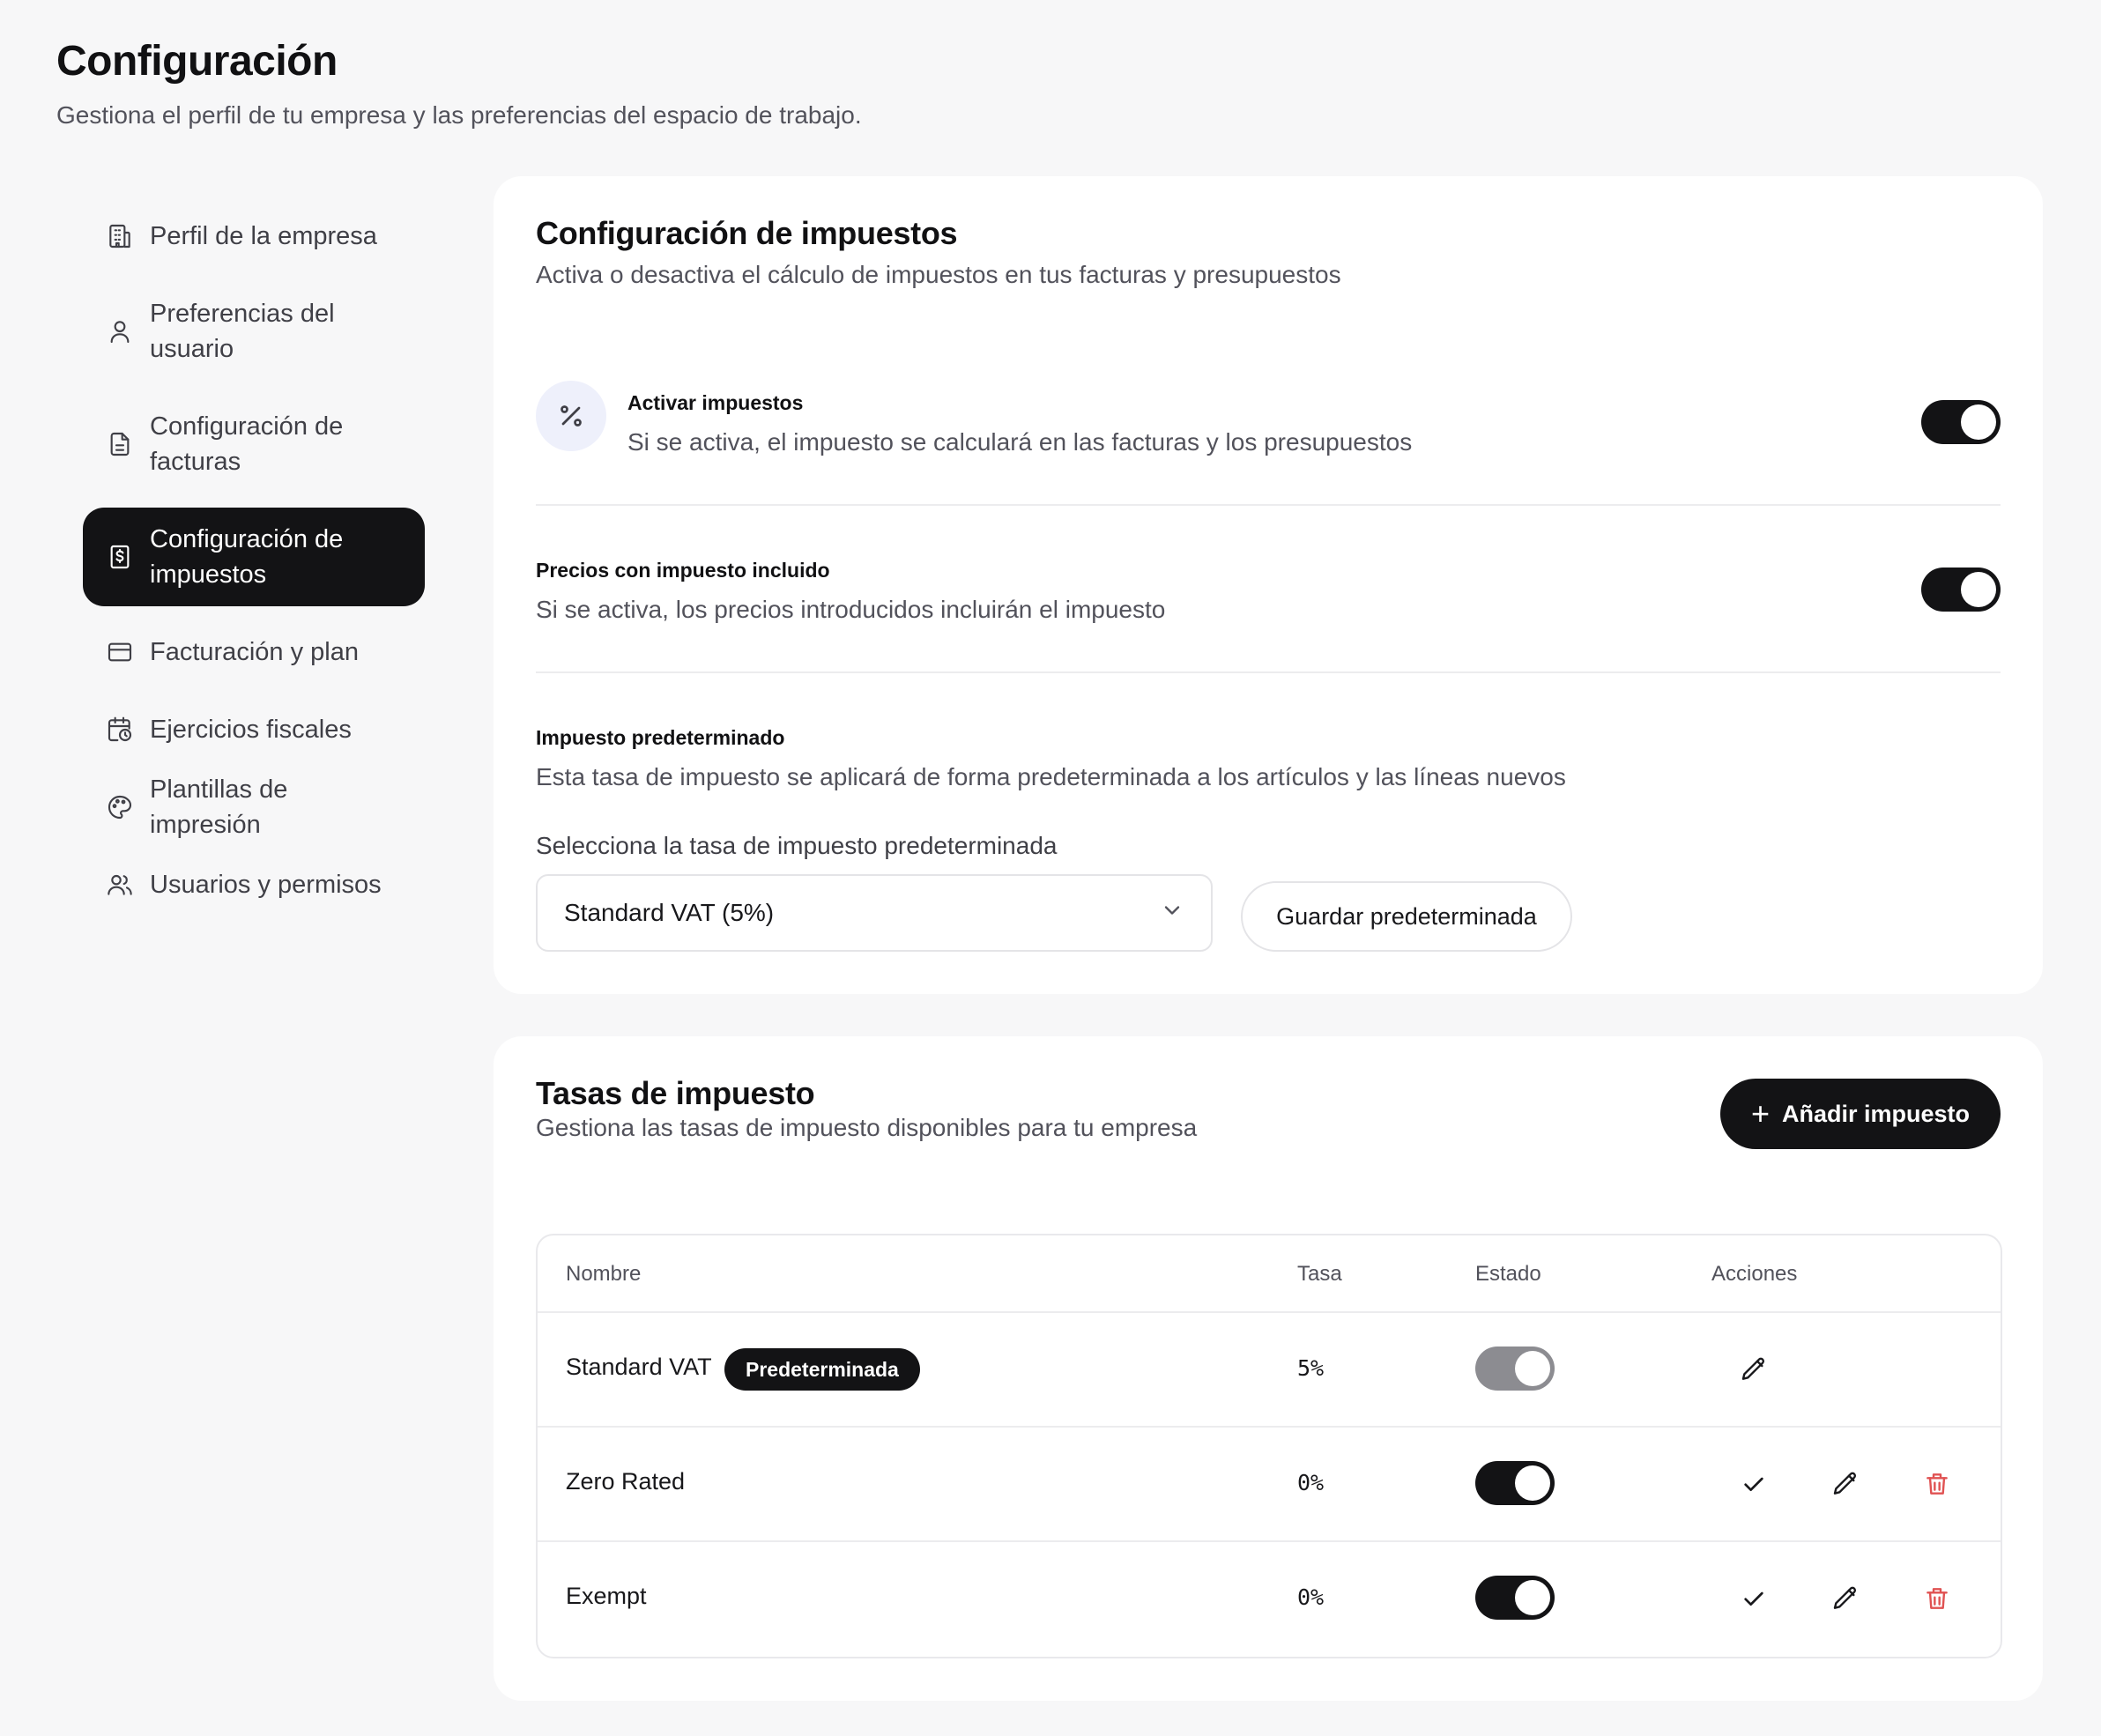 The image size is (2101, 1736). I want to click on sidebar-item-label: Usuarios y permisos, so click(266, 885).